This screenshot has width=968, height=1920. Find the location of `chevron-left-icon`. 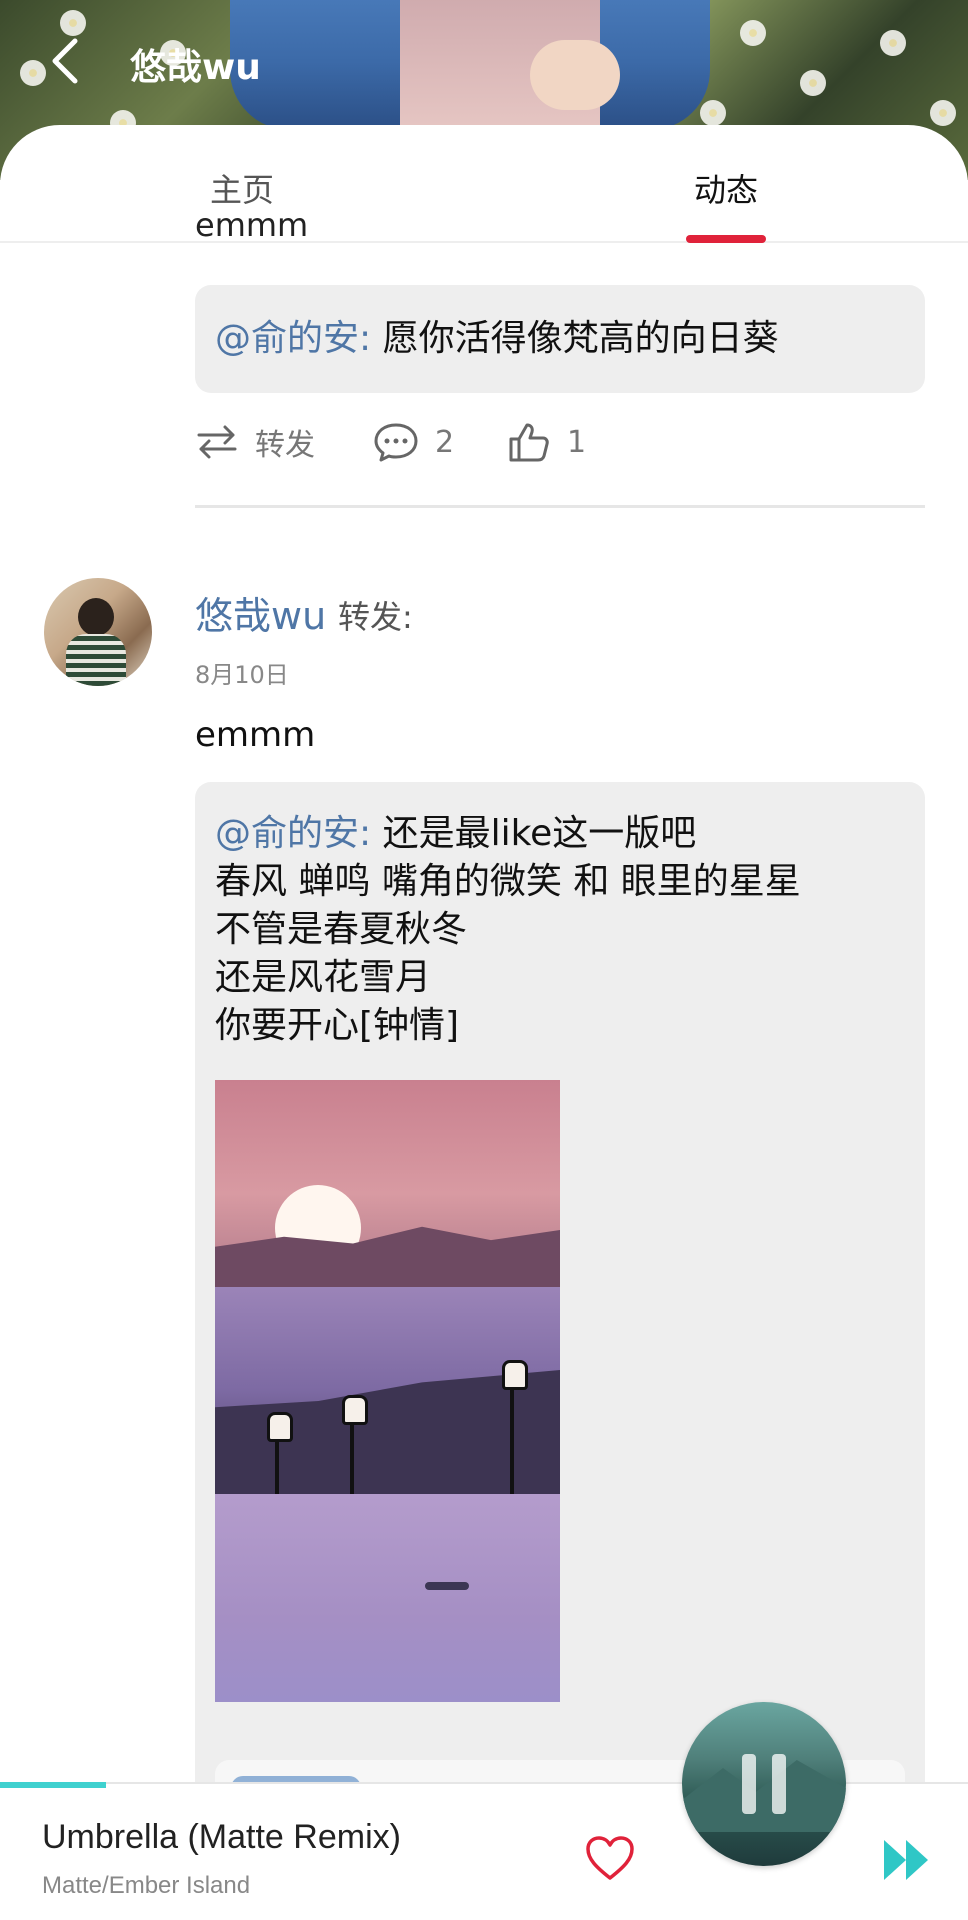

chevron-left-icon is located at coordinates (65, 61).